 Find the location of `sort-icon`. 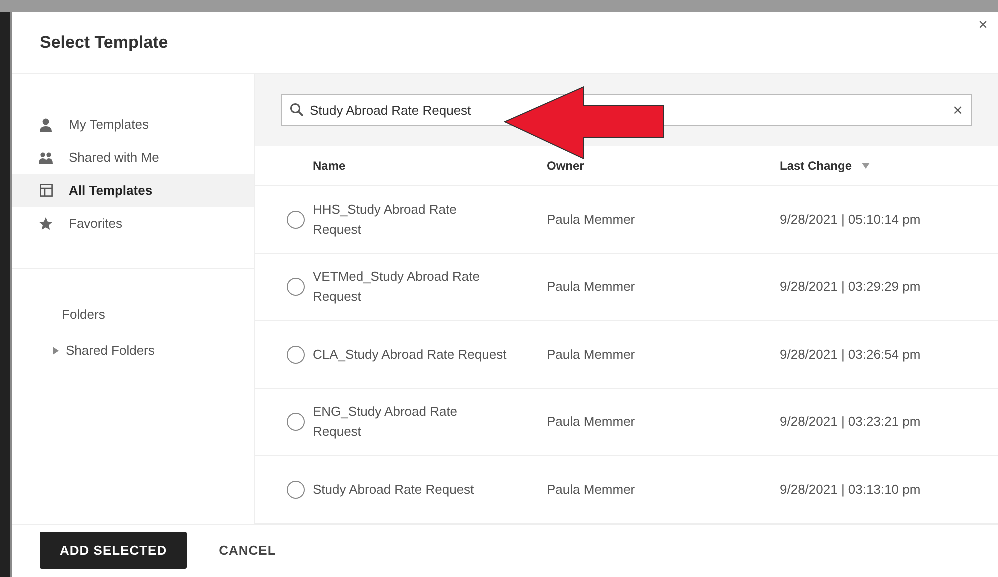

sort-icon is located at coordinates (866, 165).